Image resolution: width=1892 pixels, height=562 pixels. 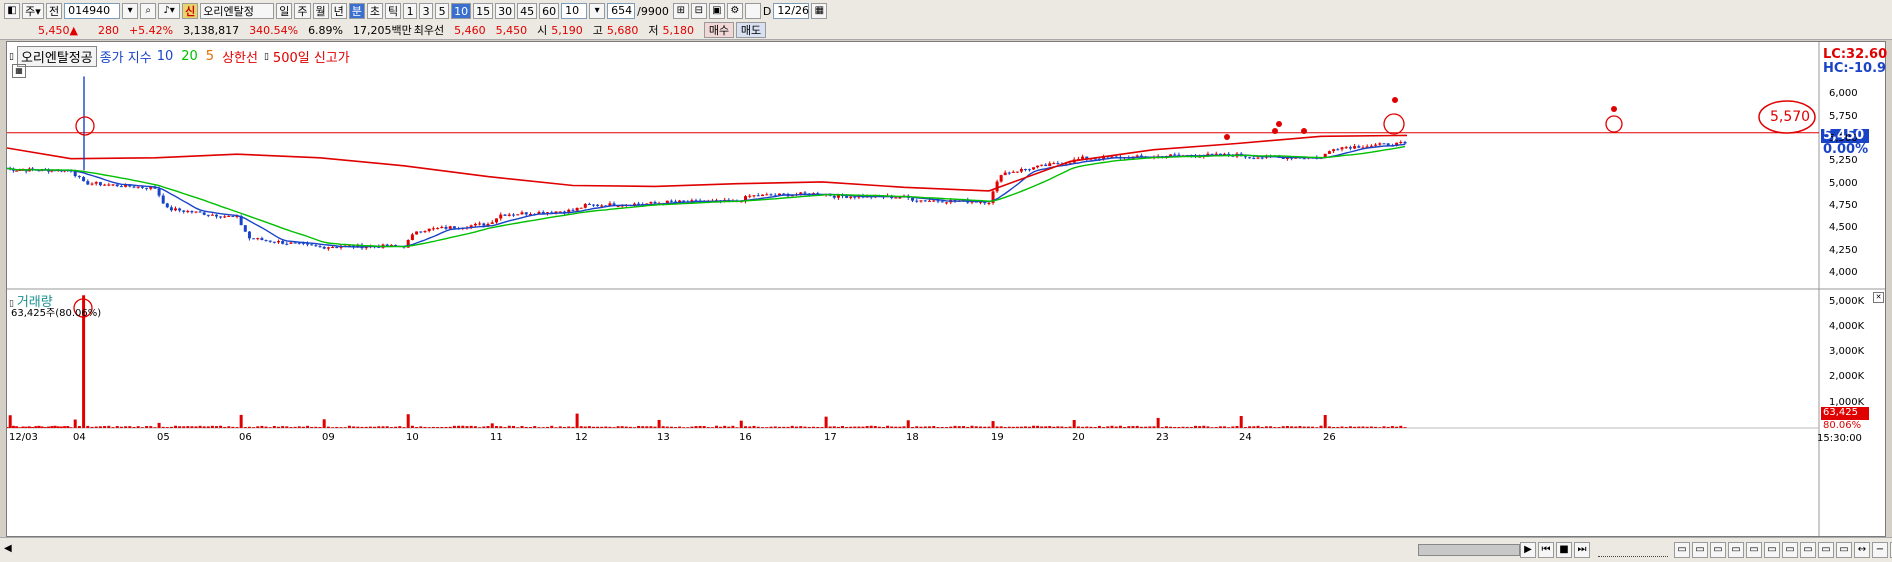 I want to click on rewind-icon: ⏮, so click(x=1546, y=550).